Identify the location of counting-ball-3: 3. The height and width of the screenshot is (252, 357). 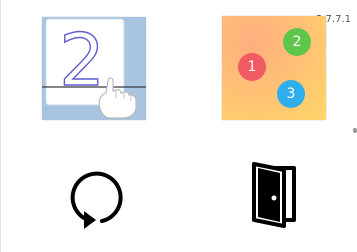
(291, 94).